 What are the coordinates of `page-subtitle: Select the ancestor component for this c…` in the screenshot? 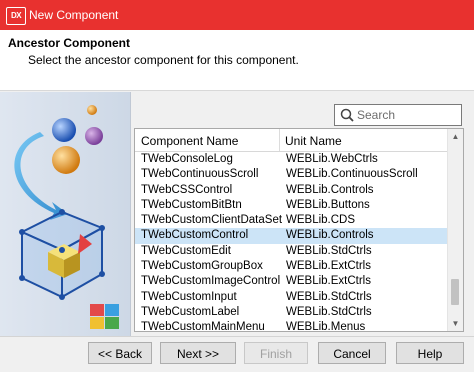 It's located at (163, 60).